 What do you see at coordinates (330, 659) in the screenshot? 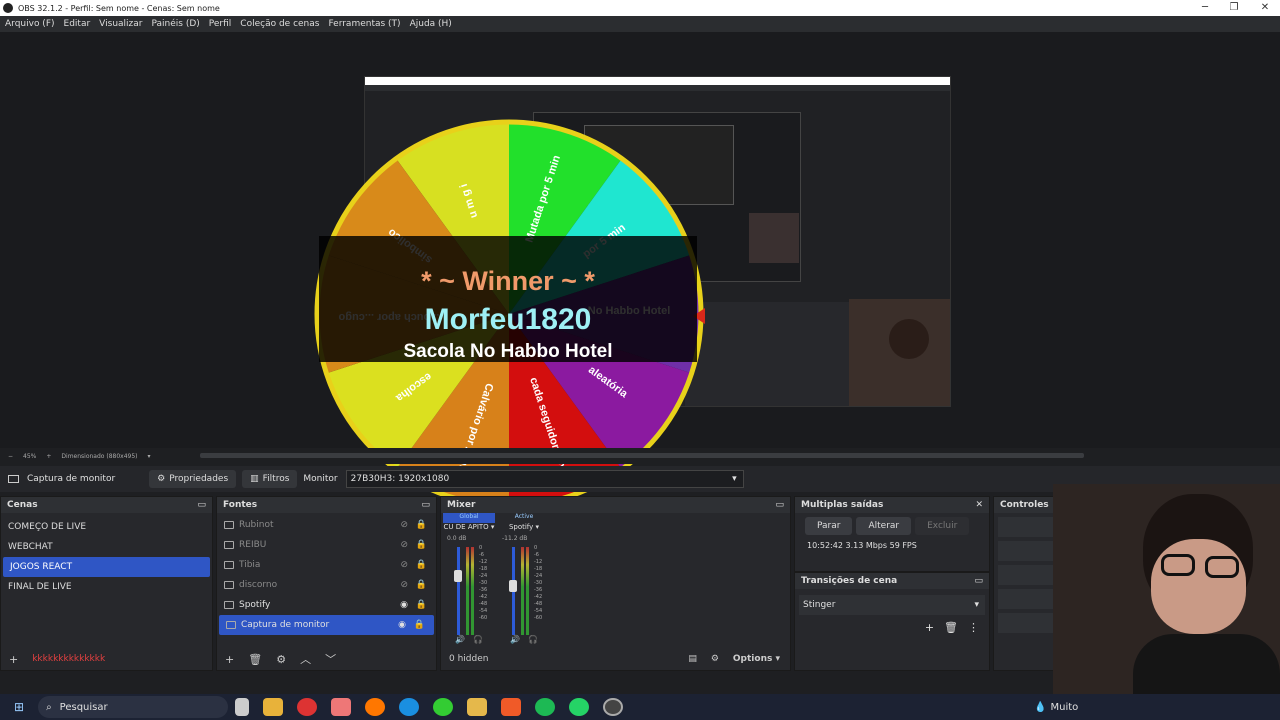
I see `move-down-button: ﹀` at bounding box center [330, 659].